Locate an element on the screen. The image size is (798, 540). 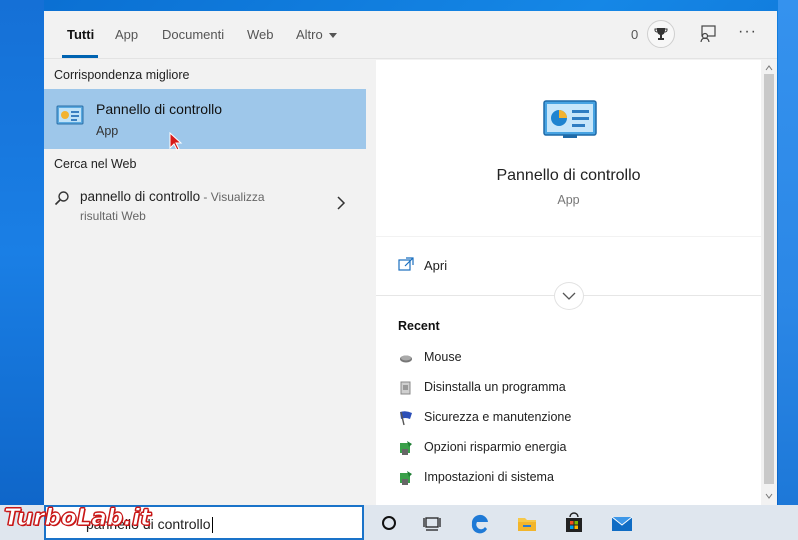
tab-documenti: Documenti is located at coordinates (193, 34).